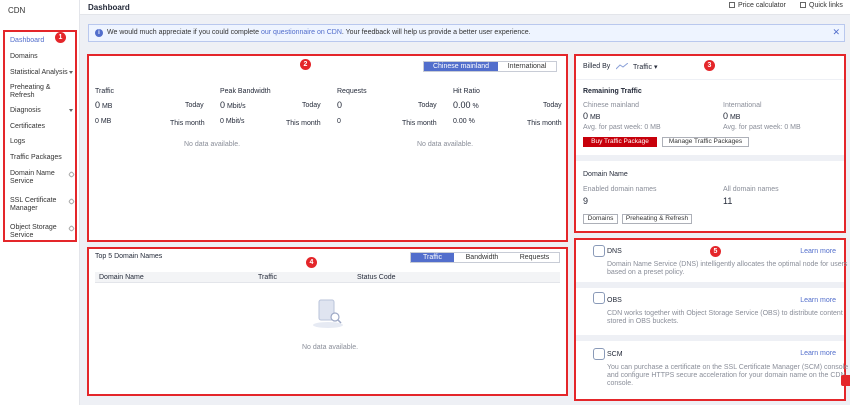 The image size is (850, 405). What do you see at coordinates (305, 64) in the screenshot?
I see `annotation-badge-2: 2` at bounding box center [305, 64].